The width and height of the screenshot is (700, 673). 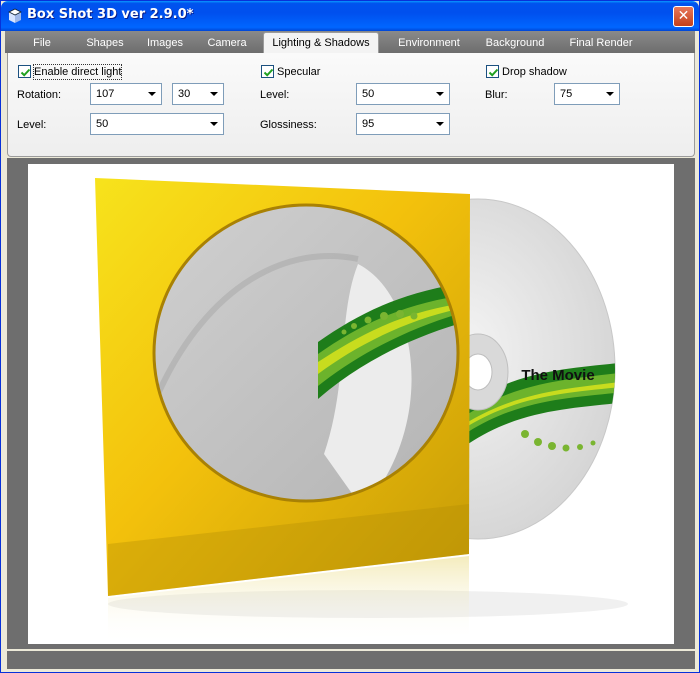 What do you see at coordinates (165, 43) in the screenshot?
I see `tab-images: Images` at bounding box center [165, 43].